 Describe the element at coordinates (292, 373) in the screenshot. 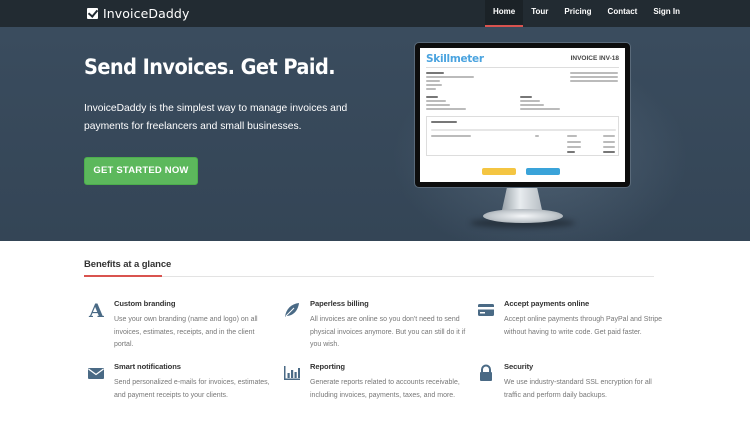

I see `bar-chart-icon` at that location.